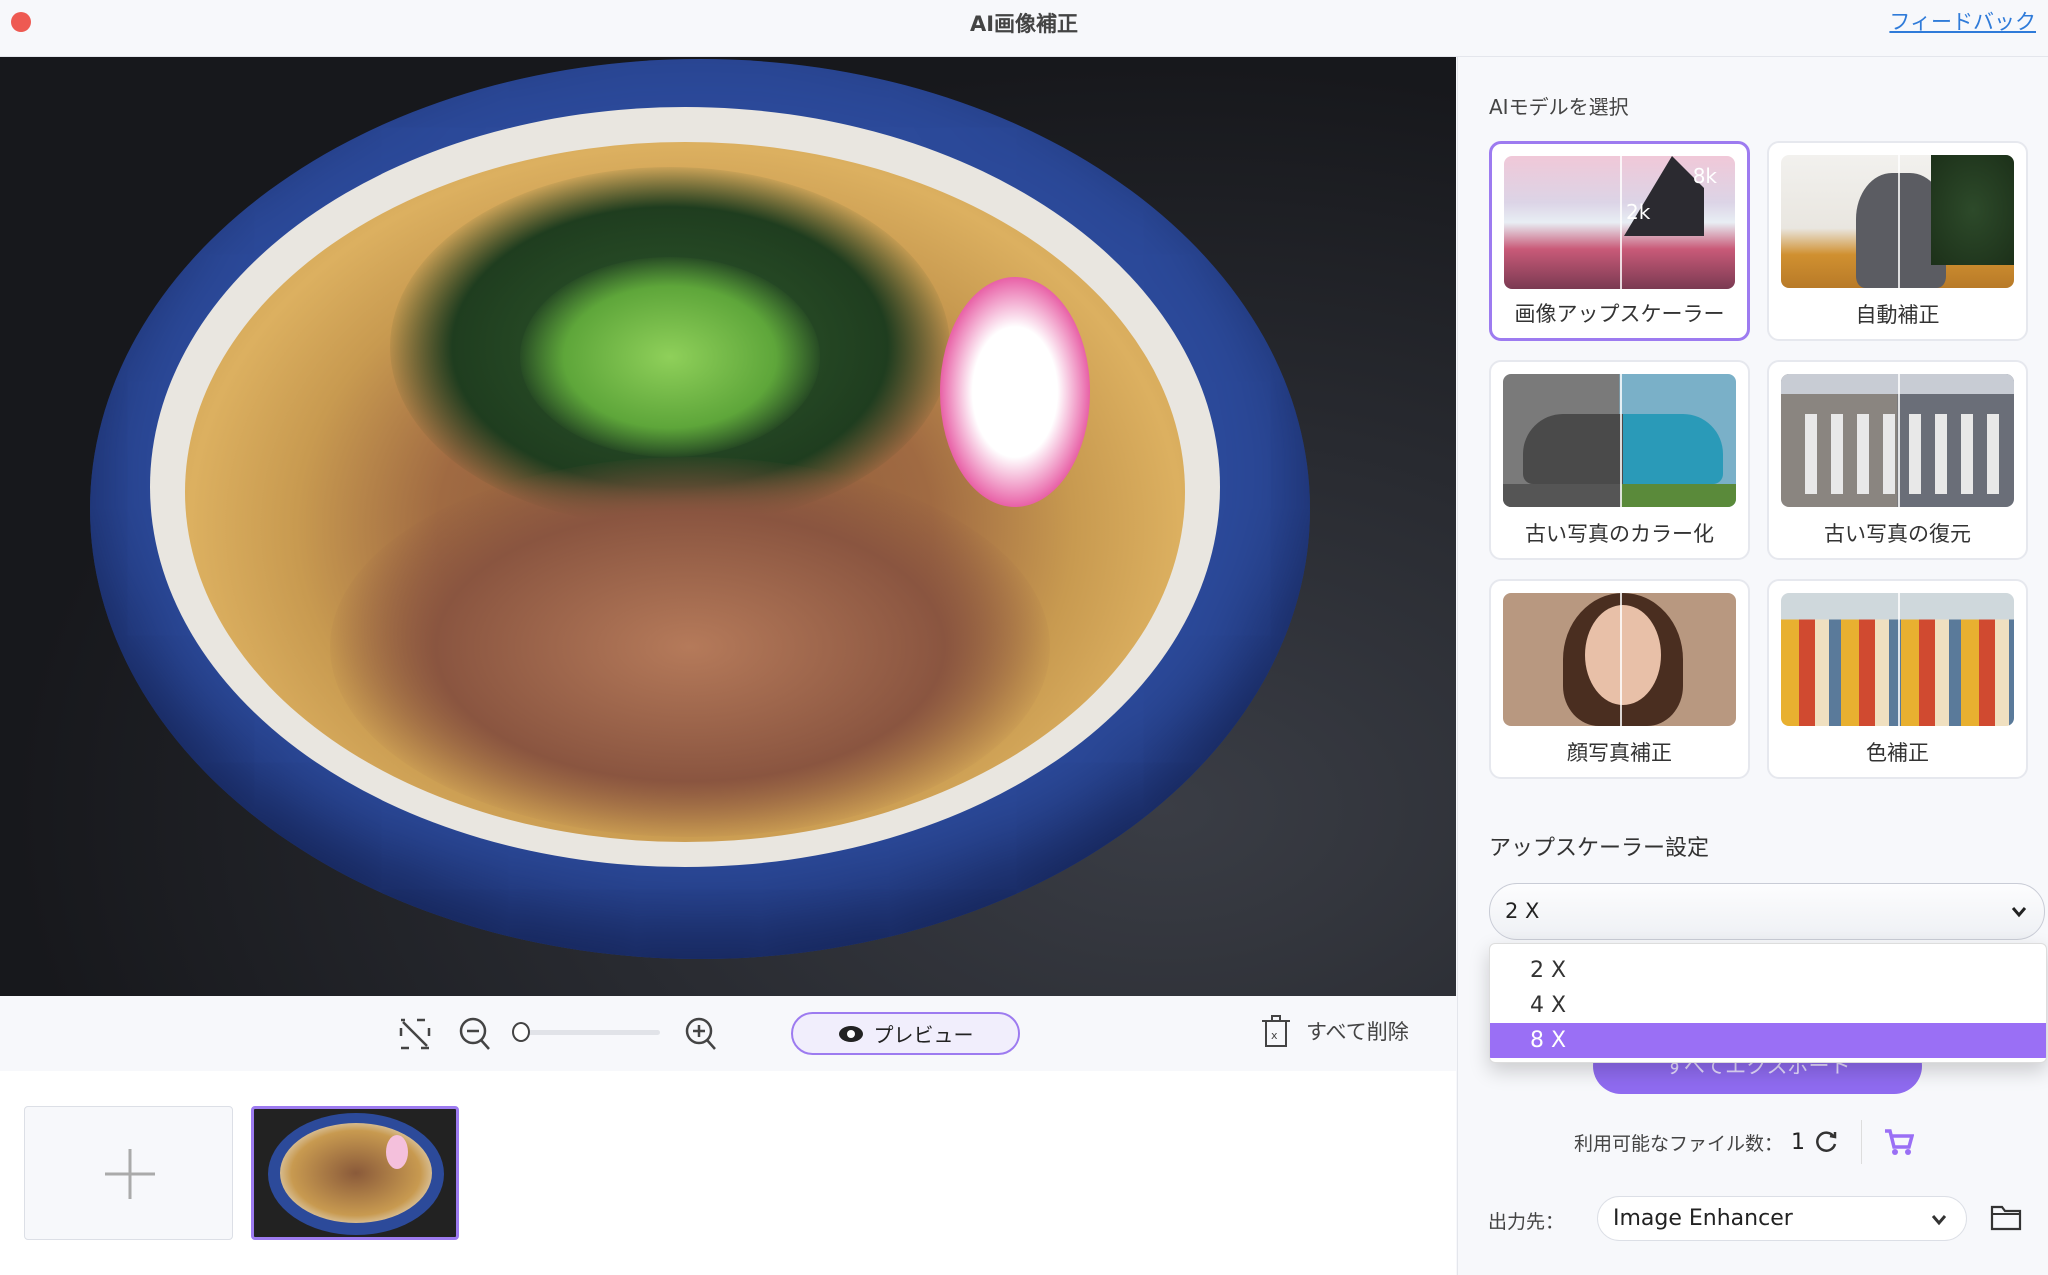  I want to click on file-count-value: 1, so click(1798, 1142).